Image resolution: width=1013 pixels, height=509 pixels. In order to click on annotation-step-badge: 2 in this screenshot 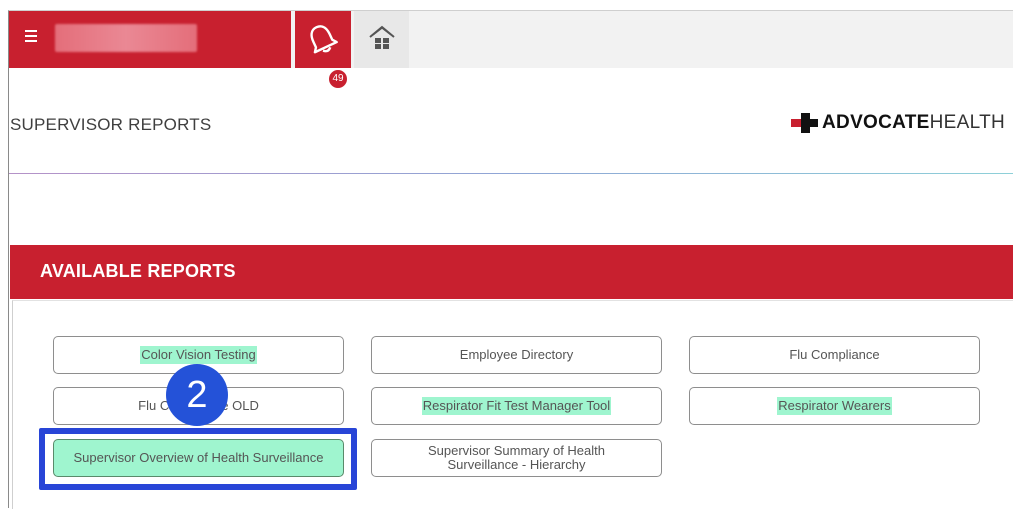, I will do `click(197, 395)`.